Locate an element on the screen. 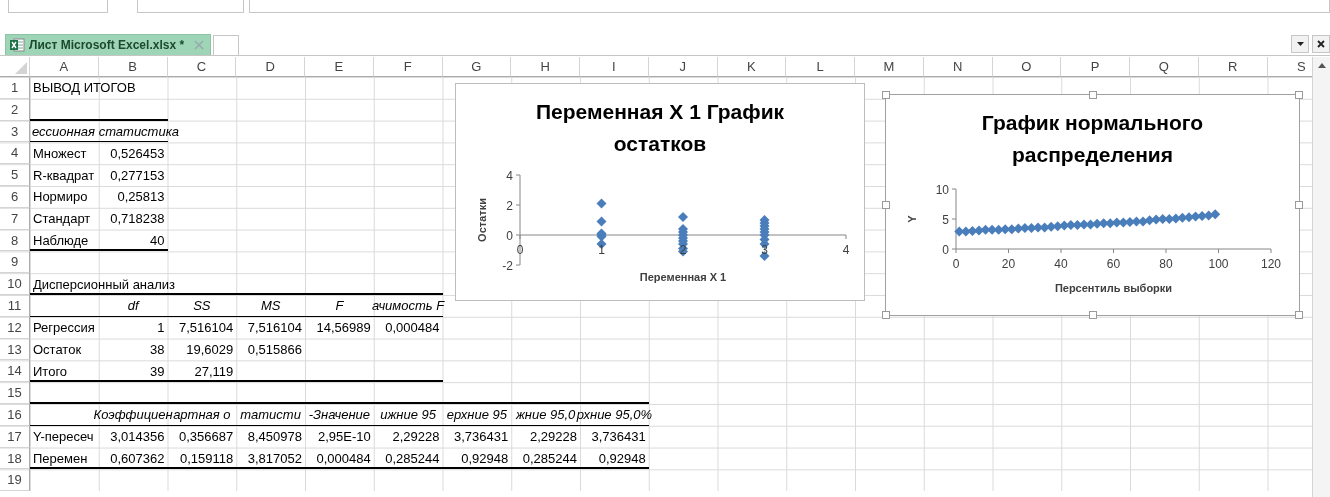  column-header: N is located at coordinates (958, 67).